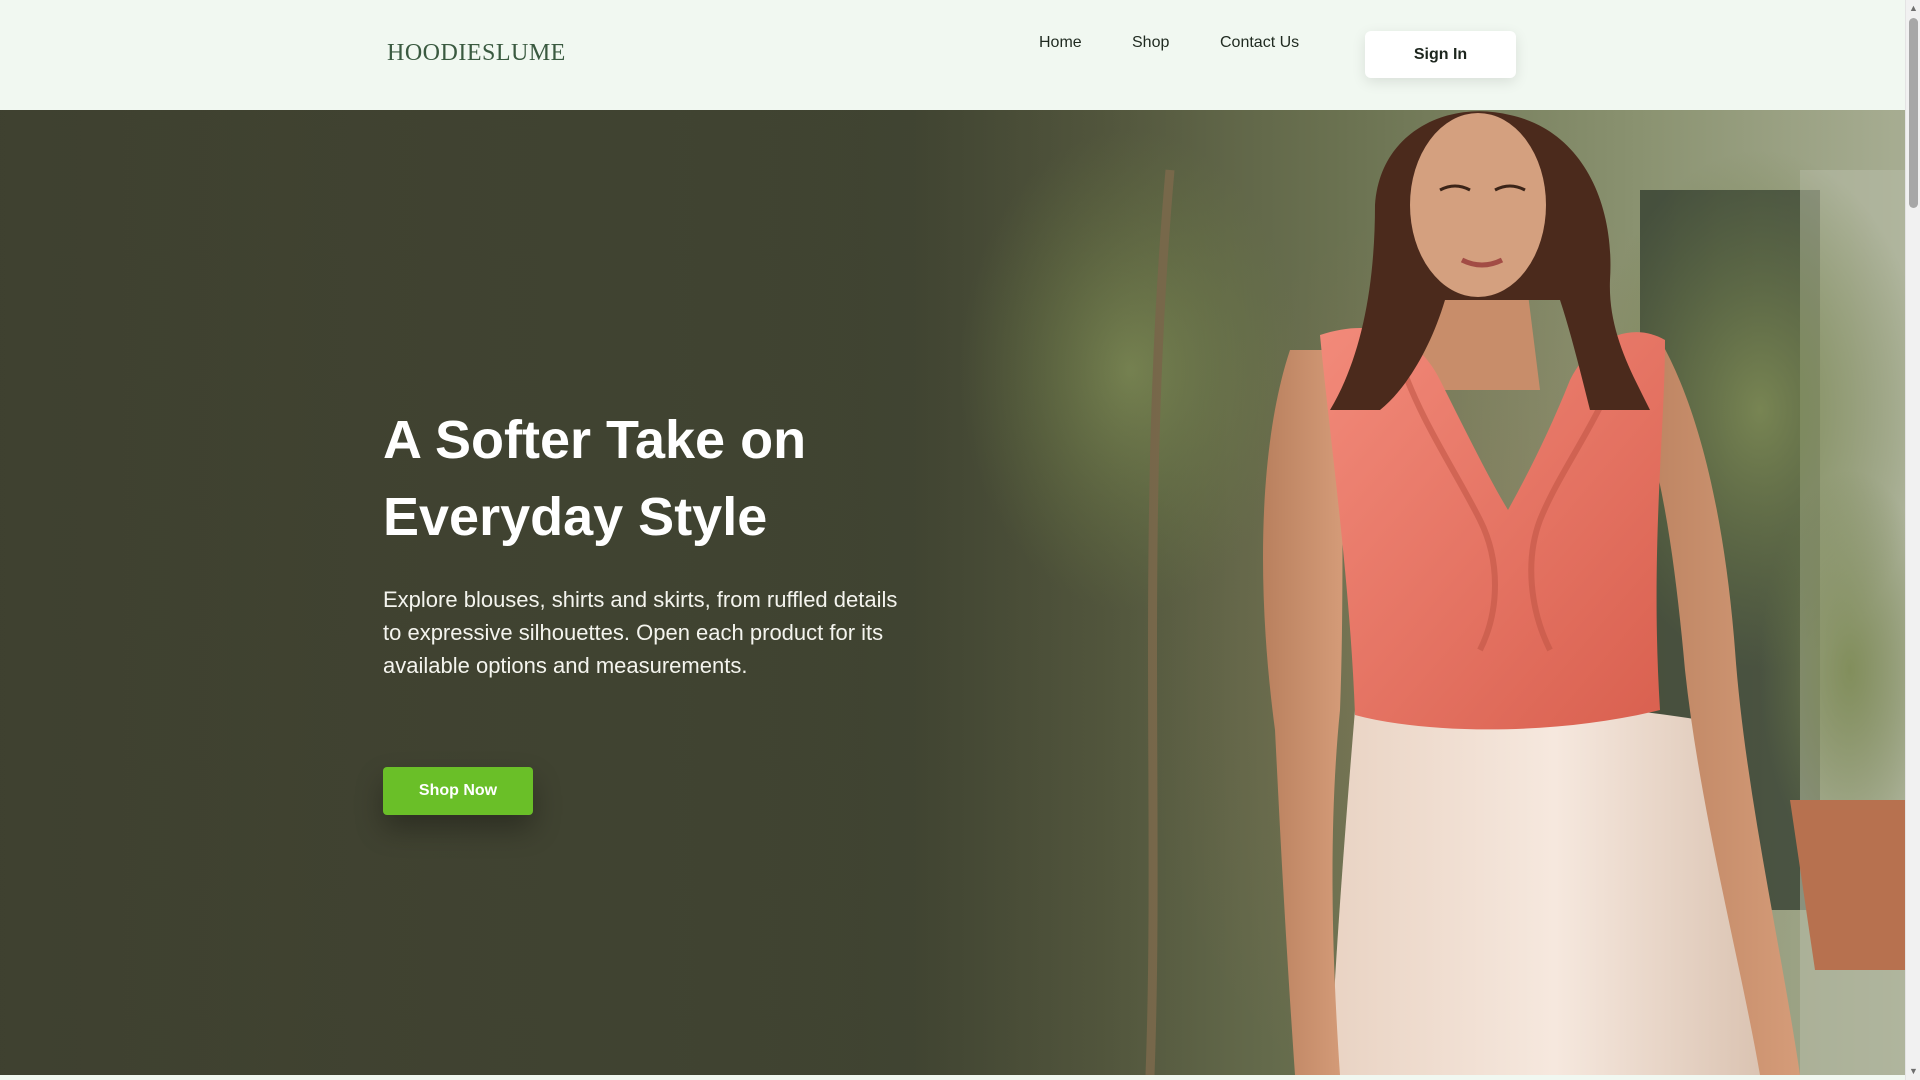 The height and width of the screenshot is (1080, 1920). Describe the element at coordinates (1259, 43) in the screenshot. I see `nav-contact-link: Contact Us` at that location.